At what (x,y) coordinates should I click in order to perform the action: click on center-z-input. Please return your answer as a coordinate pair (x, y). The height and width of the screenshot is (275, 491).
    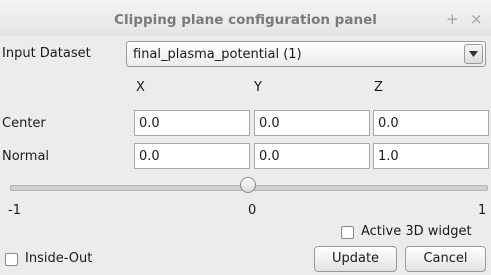
    Looking at the image, I should click on (431, 123).